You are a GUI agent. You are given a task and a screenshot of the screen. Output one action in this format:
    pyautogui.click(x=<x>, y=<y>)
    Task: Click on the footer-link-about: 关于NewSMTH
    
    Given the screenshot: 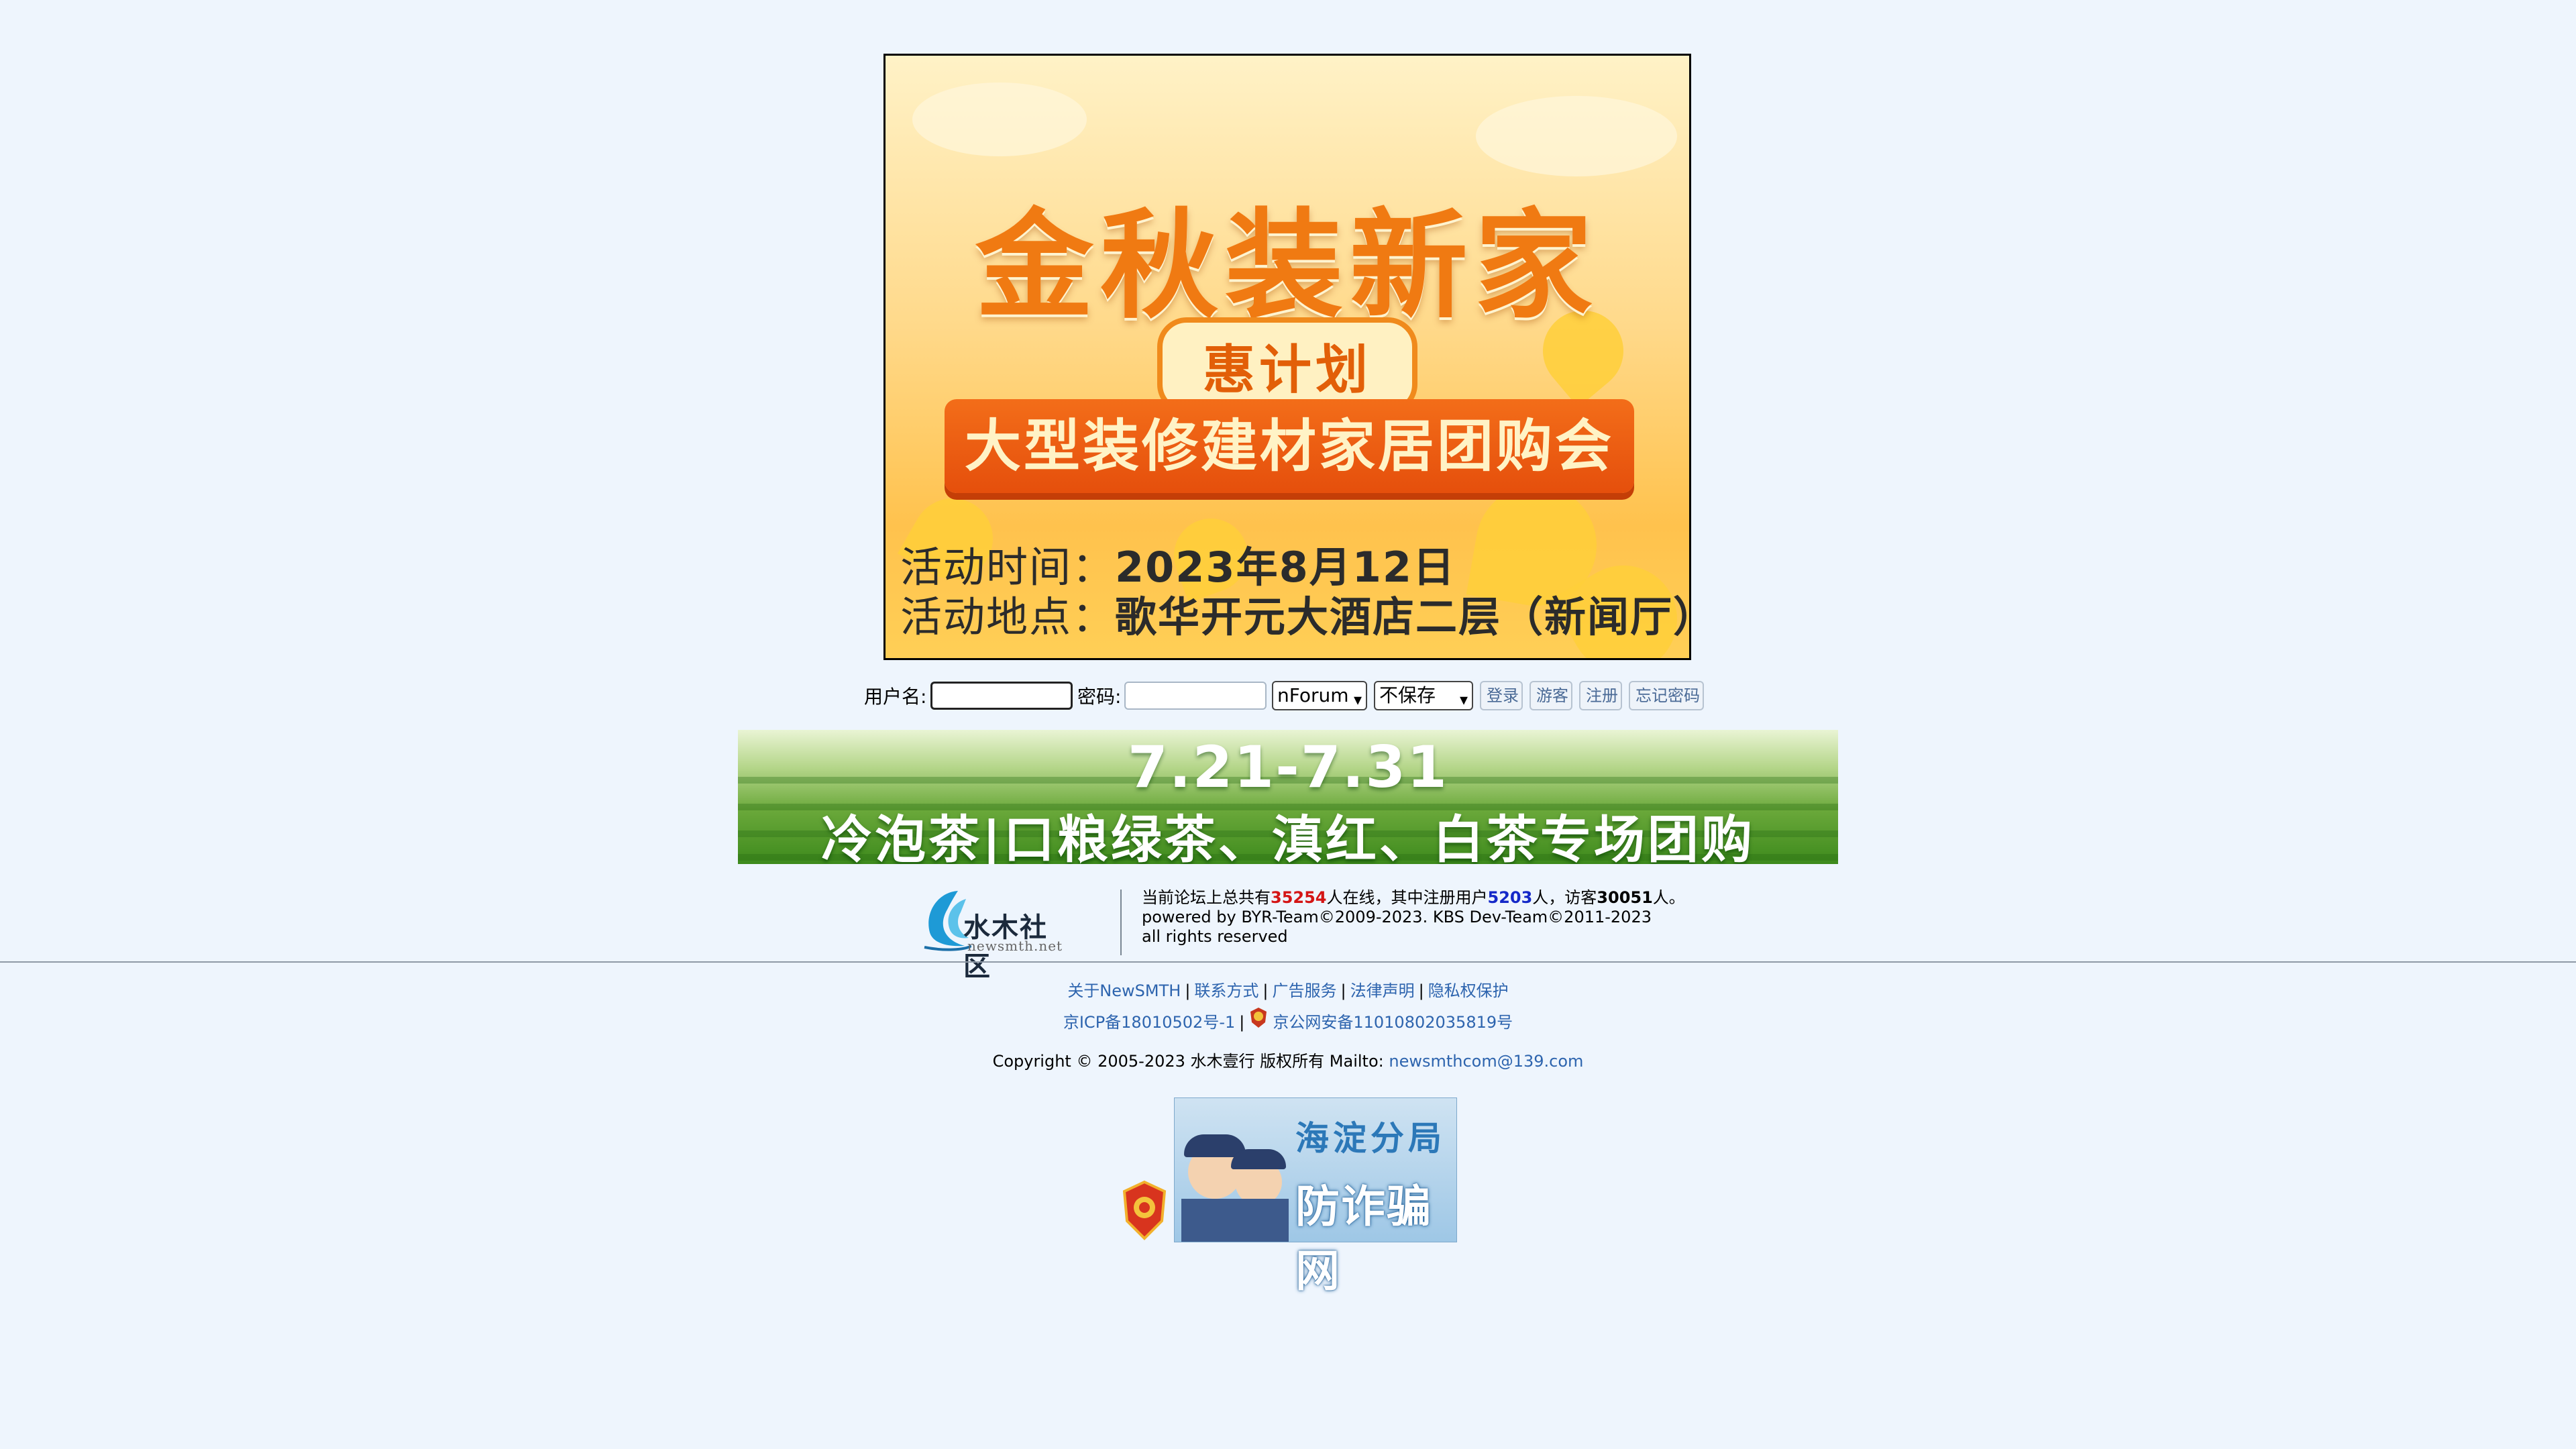 What is the action you would take?
    pyautogui.click(x=1124, y=990)
    